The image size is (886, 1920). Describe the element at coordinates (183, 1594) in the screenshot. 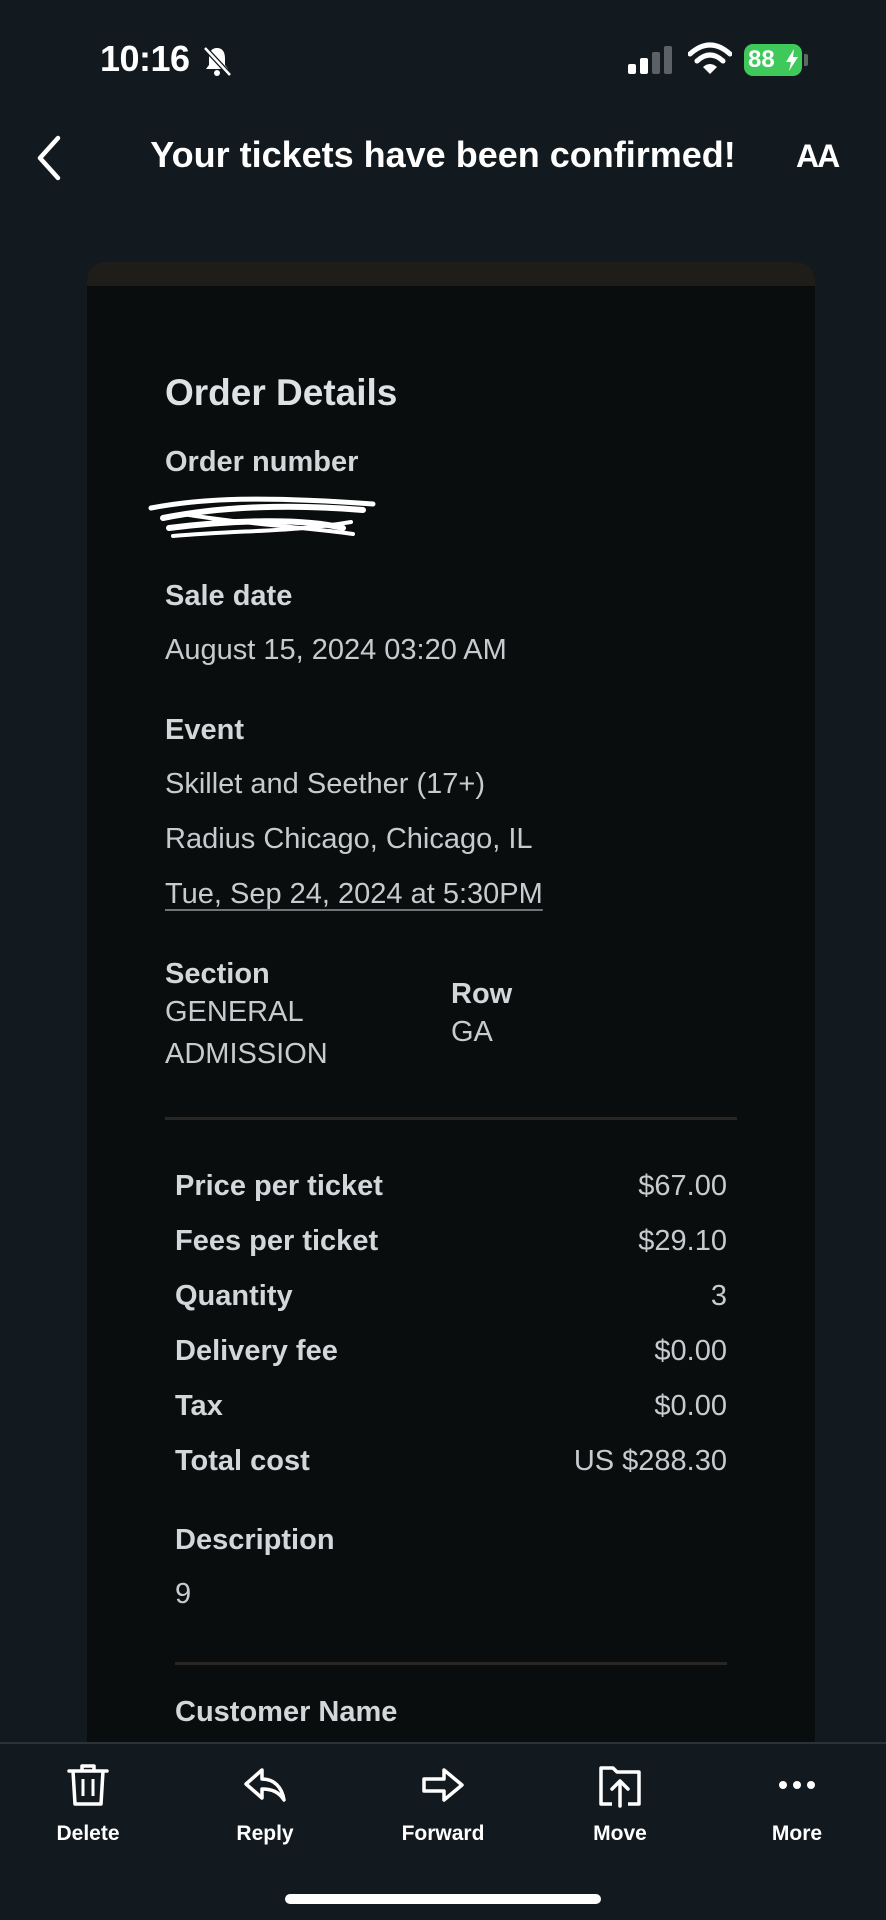

I see `description-value: 9` at that location.